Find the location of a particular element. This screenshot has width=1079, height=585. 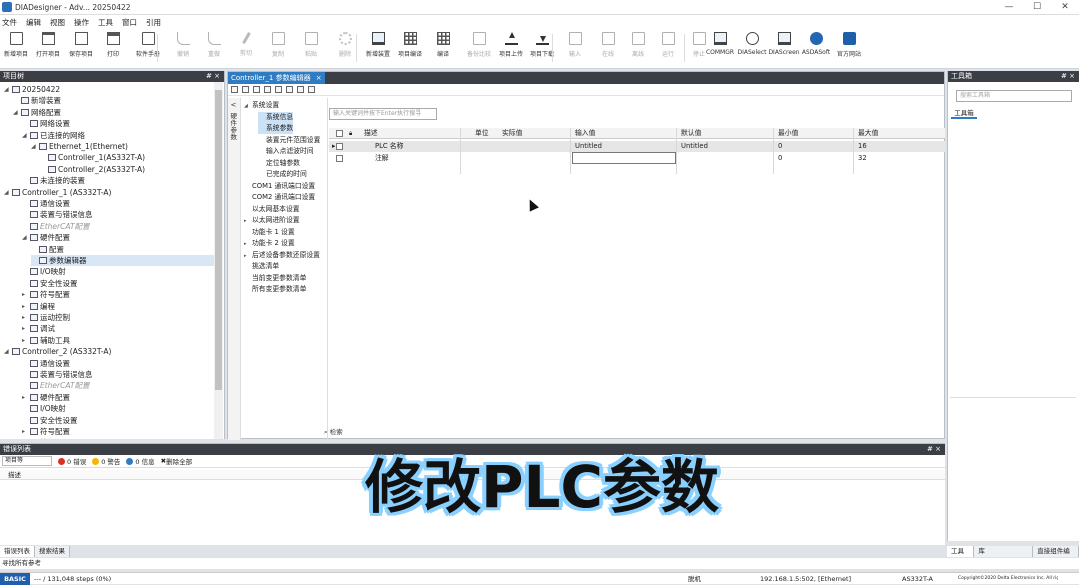

output-bar: 寻找所有参考 is located at coordinates (539, 563).